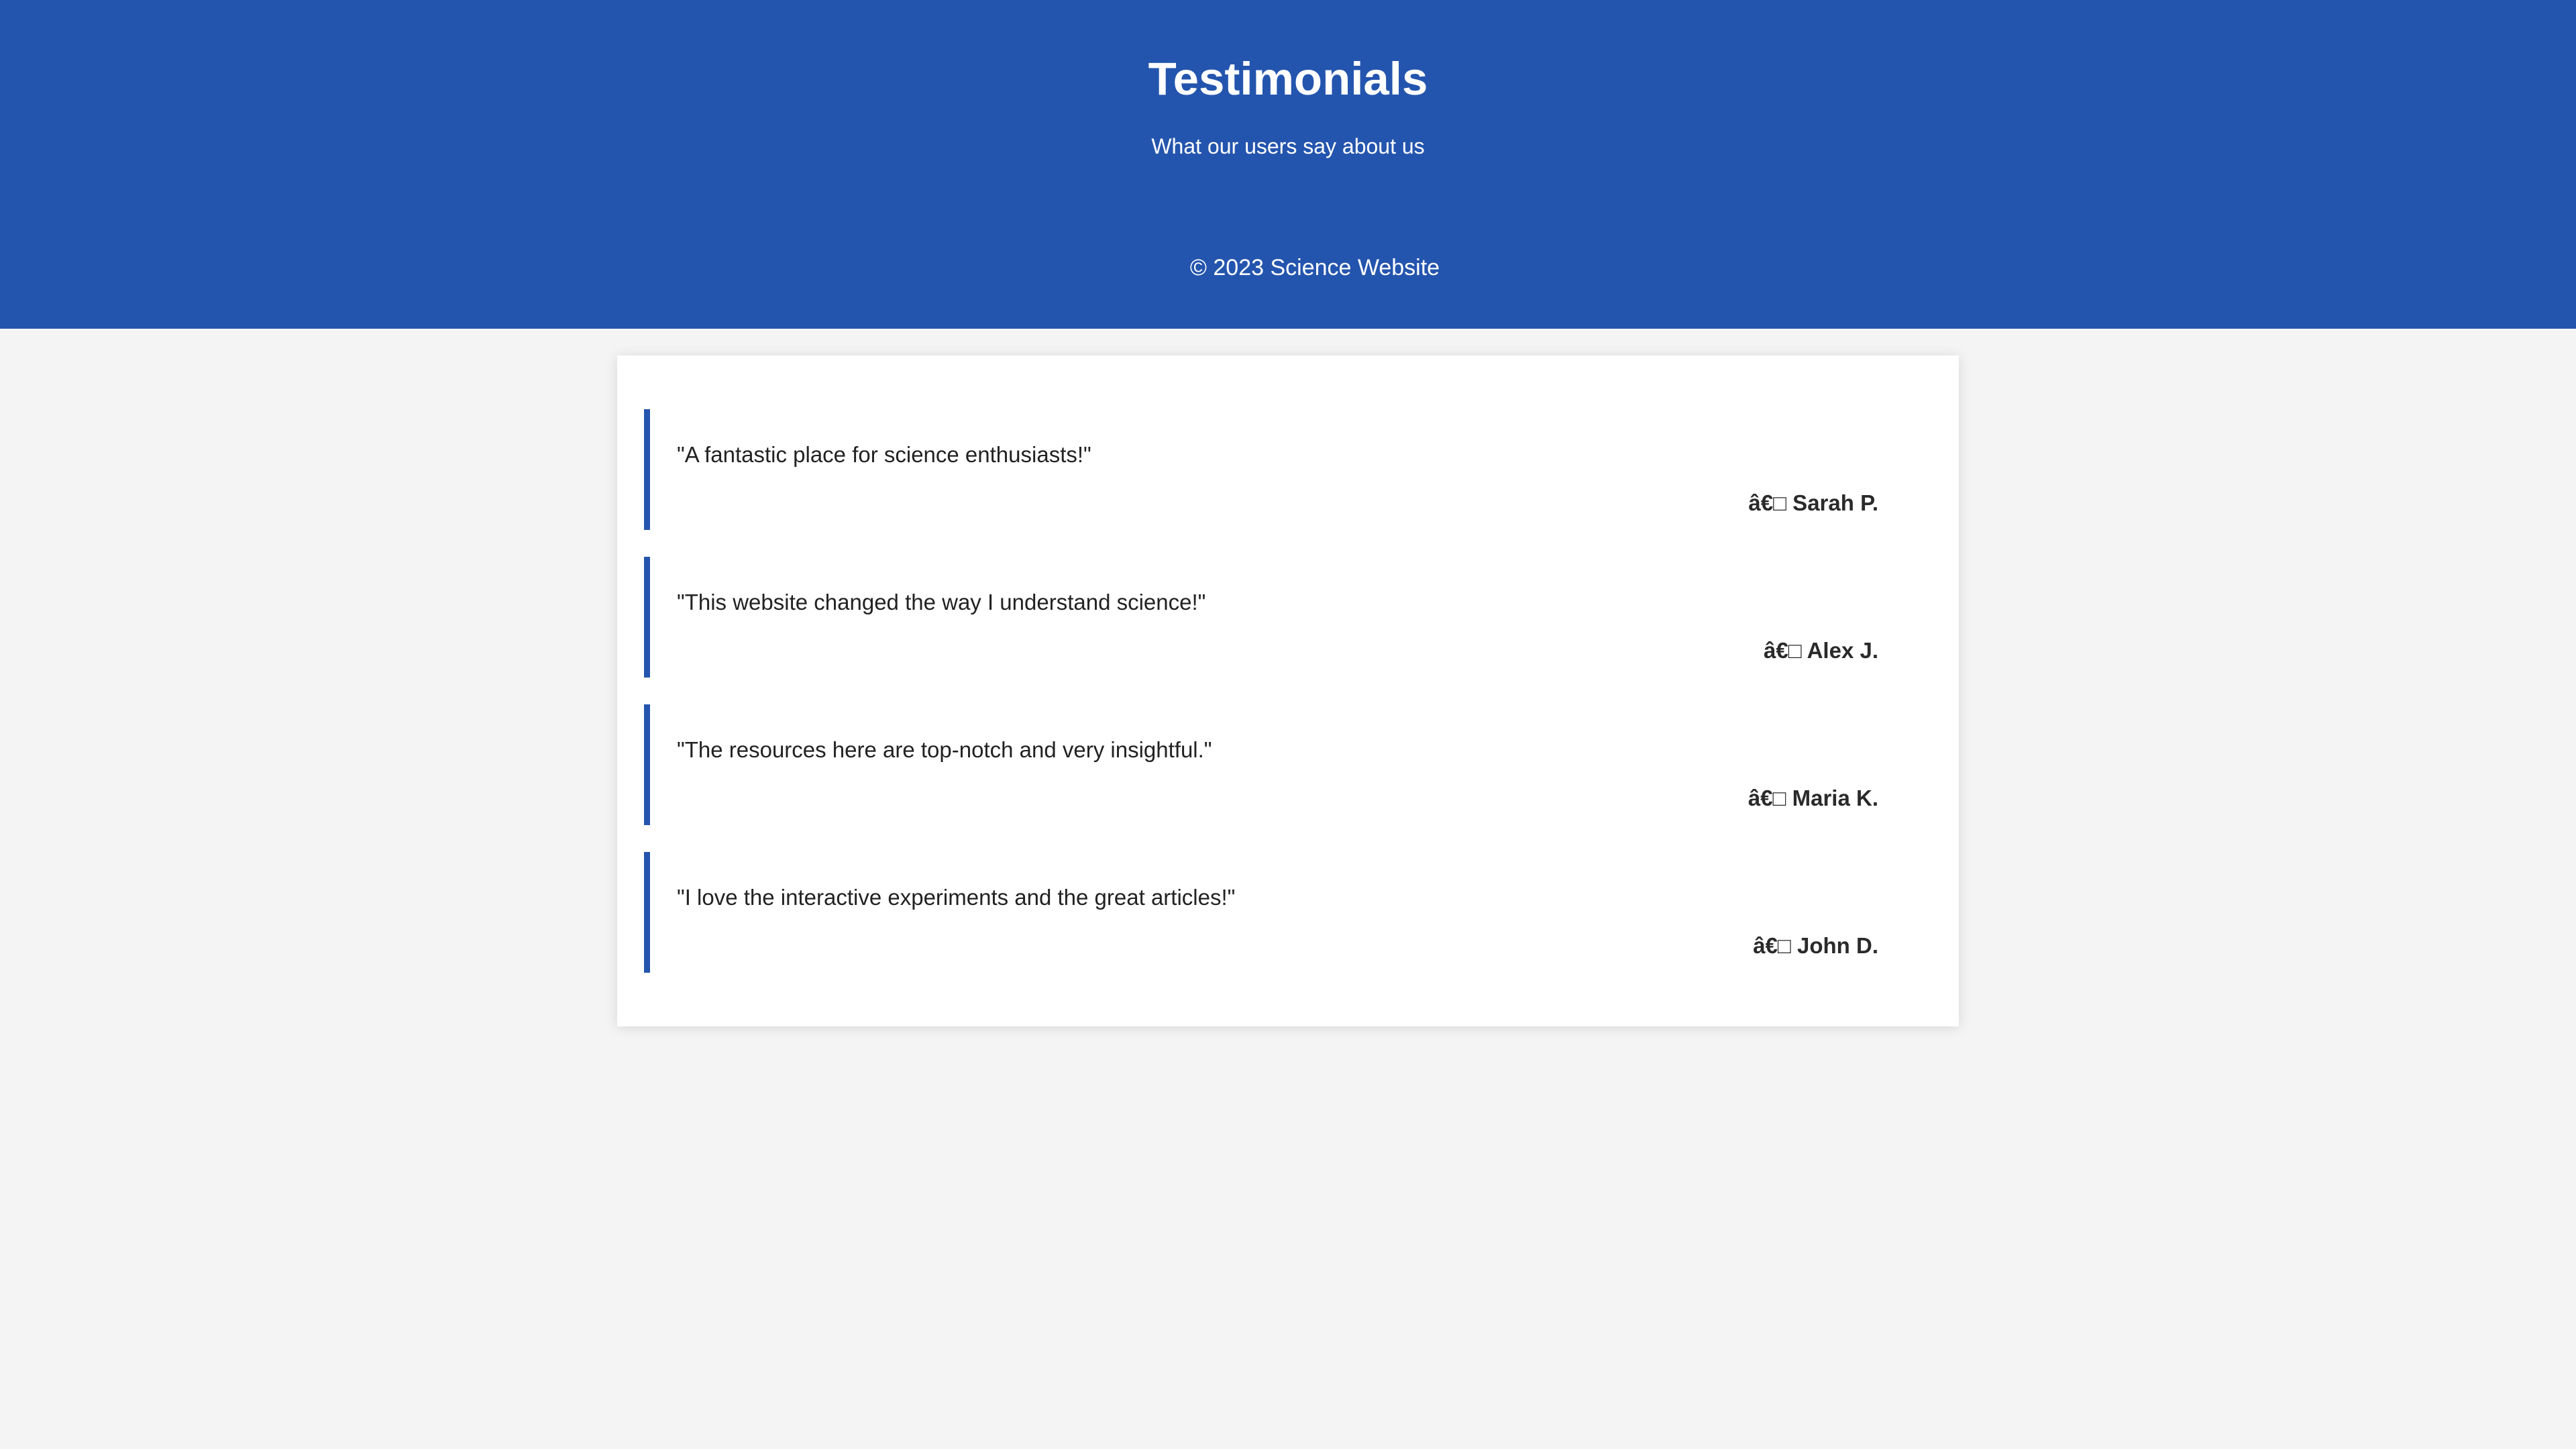 The image size is (2576, 1449). What do you see at coordinates (1813, 502) in the screenshot?
I see `testimonial-author: â€□ Sarah P.` at bounding box center [1813, 502].